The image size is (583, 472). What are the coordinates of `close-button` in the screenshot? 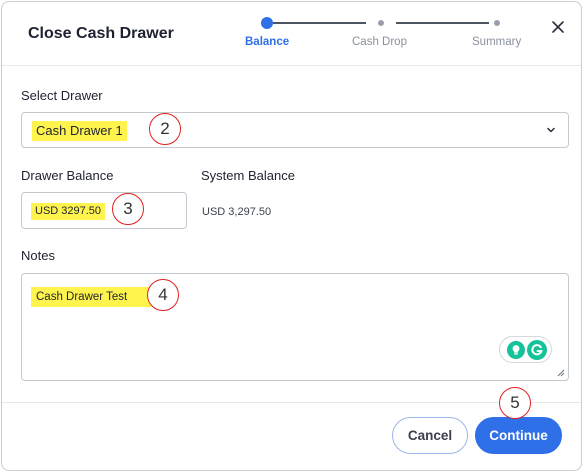 It's located at (558, 27).